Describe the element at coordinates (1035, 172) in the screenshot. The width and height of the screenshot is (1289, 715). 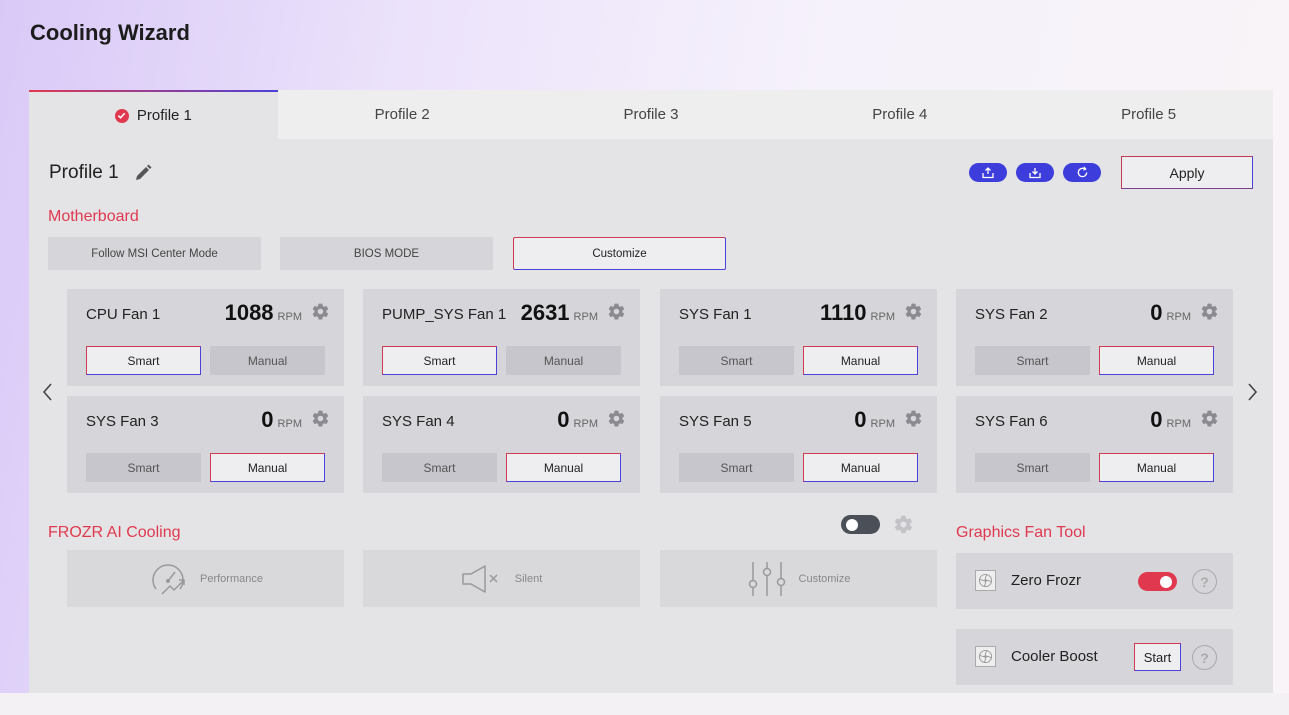
I see `import-button` at that location.